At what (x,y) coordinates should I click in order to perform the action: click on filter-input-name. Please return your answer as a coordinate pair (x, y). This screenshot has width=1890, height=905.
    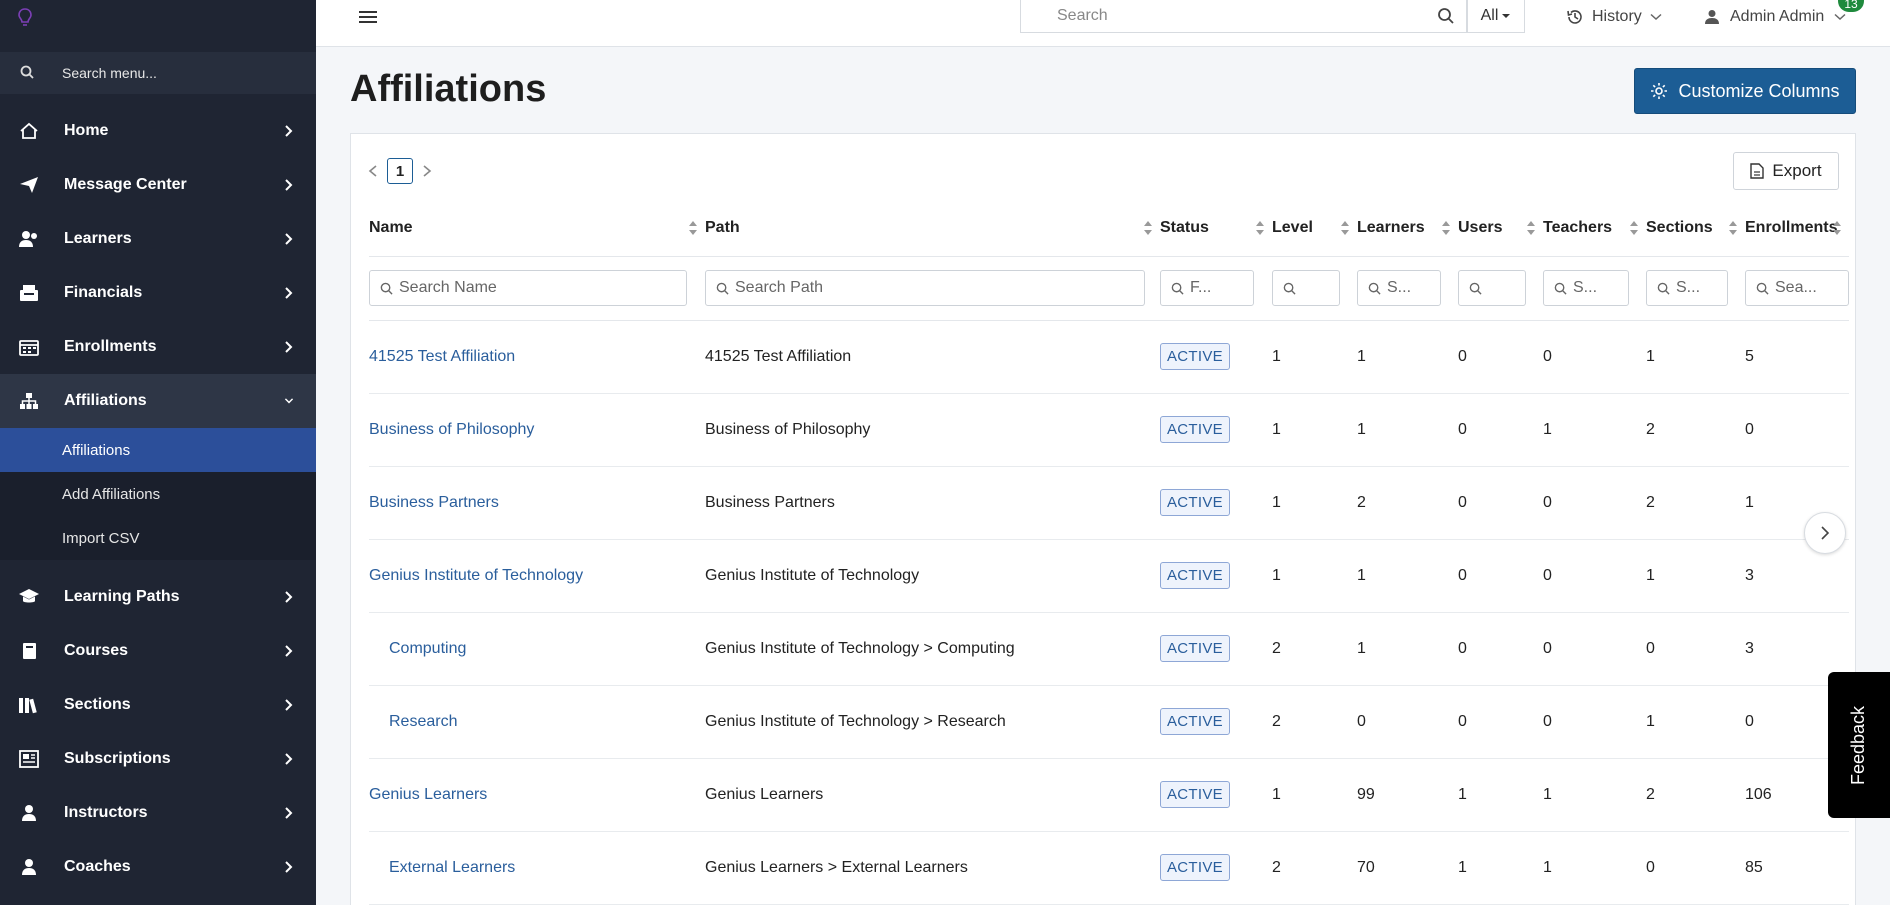
    Looking at the image, I should click on (542, 288).